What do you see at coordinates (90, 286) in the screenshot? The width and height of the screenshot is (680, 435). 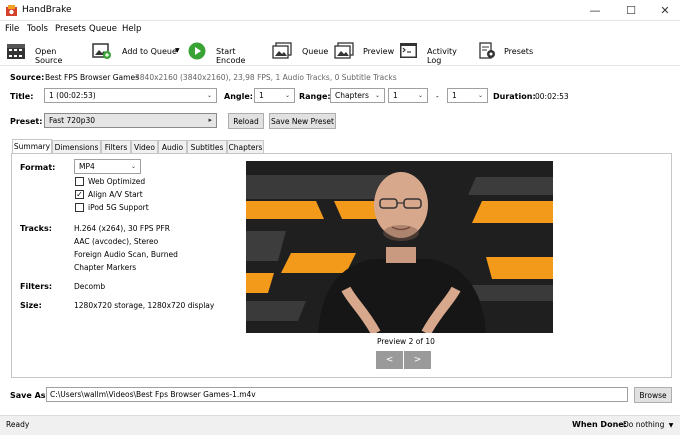 I see `filters-value: Decomb` at bounding box center [90, 286].